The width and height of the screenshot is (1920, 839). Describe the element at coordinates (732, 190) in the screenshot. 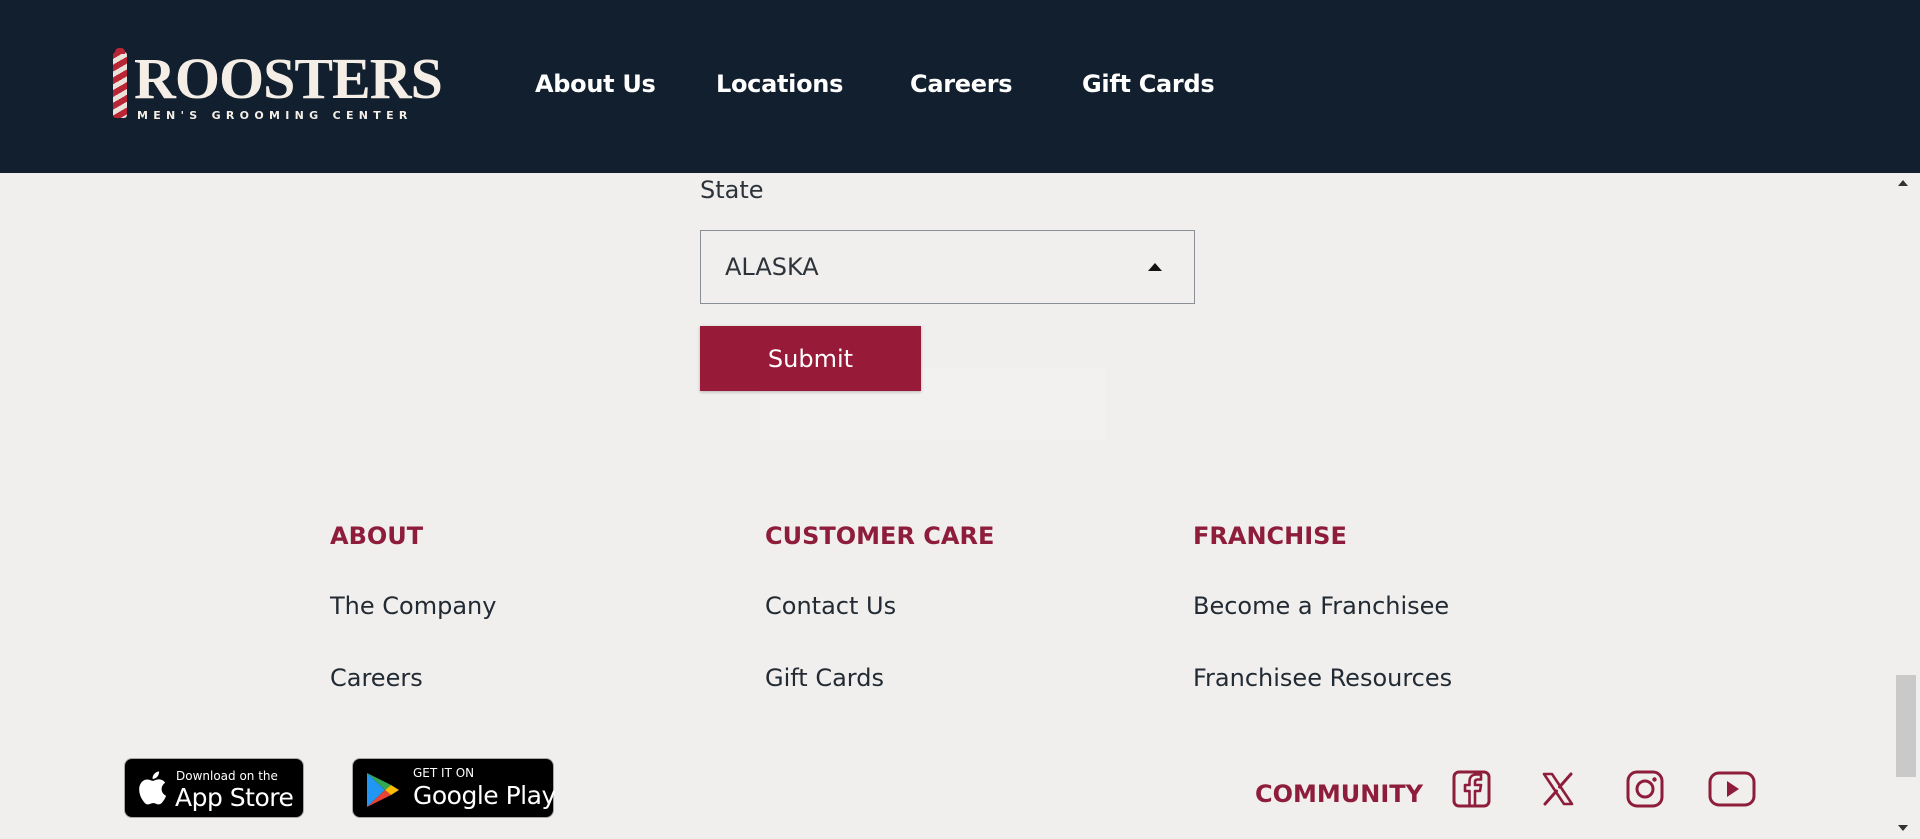

I see `state-label: State` at that location.